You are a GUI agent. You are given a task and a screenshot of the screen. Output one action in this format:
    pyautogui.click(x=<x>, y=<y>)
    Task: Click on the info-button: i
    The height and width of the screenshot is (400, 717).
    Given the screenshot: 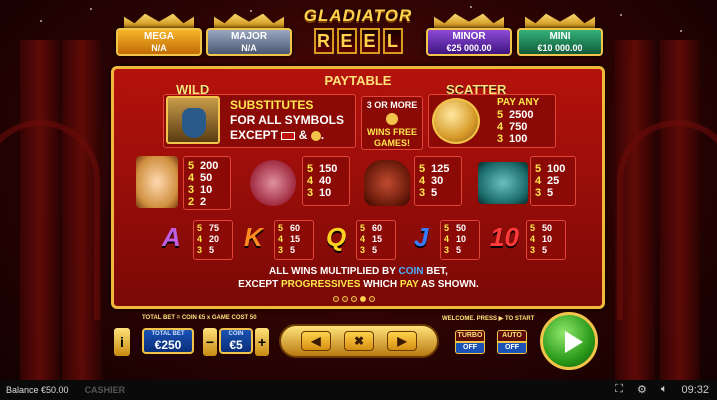 What is the action you would take?
    pyautogui.click(x=122, y=342)
    